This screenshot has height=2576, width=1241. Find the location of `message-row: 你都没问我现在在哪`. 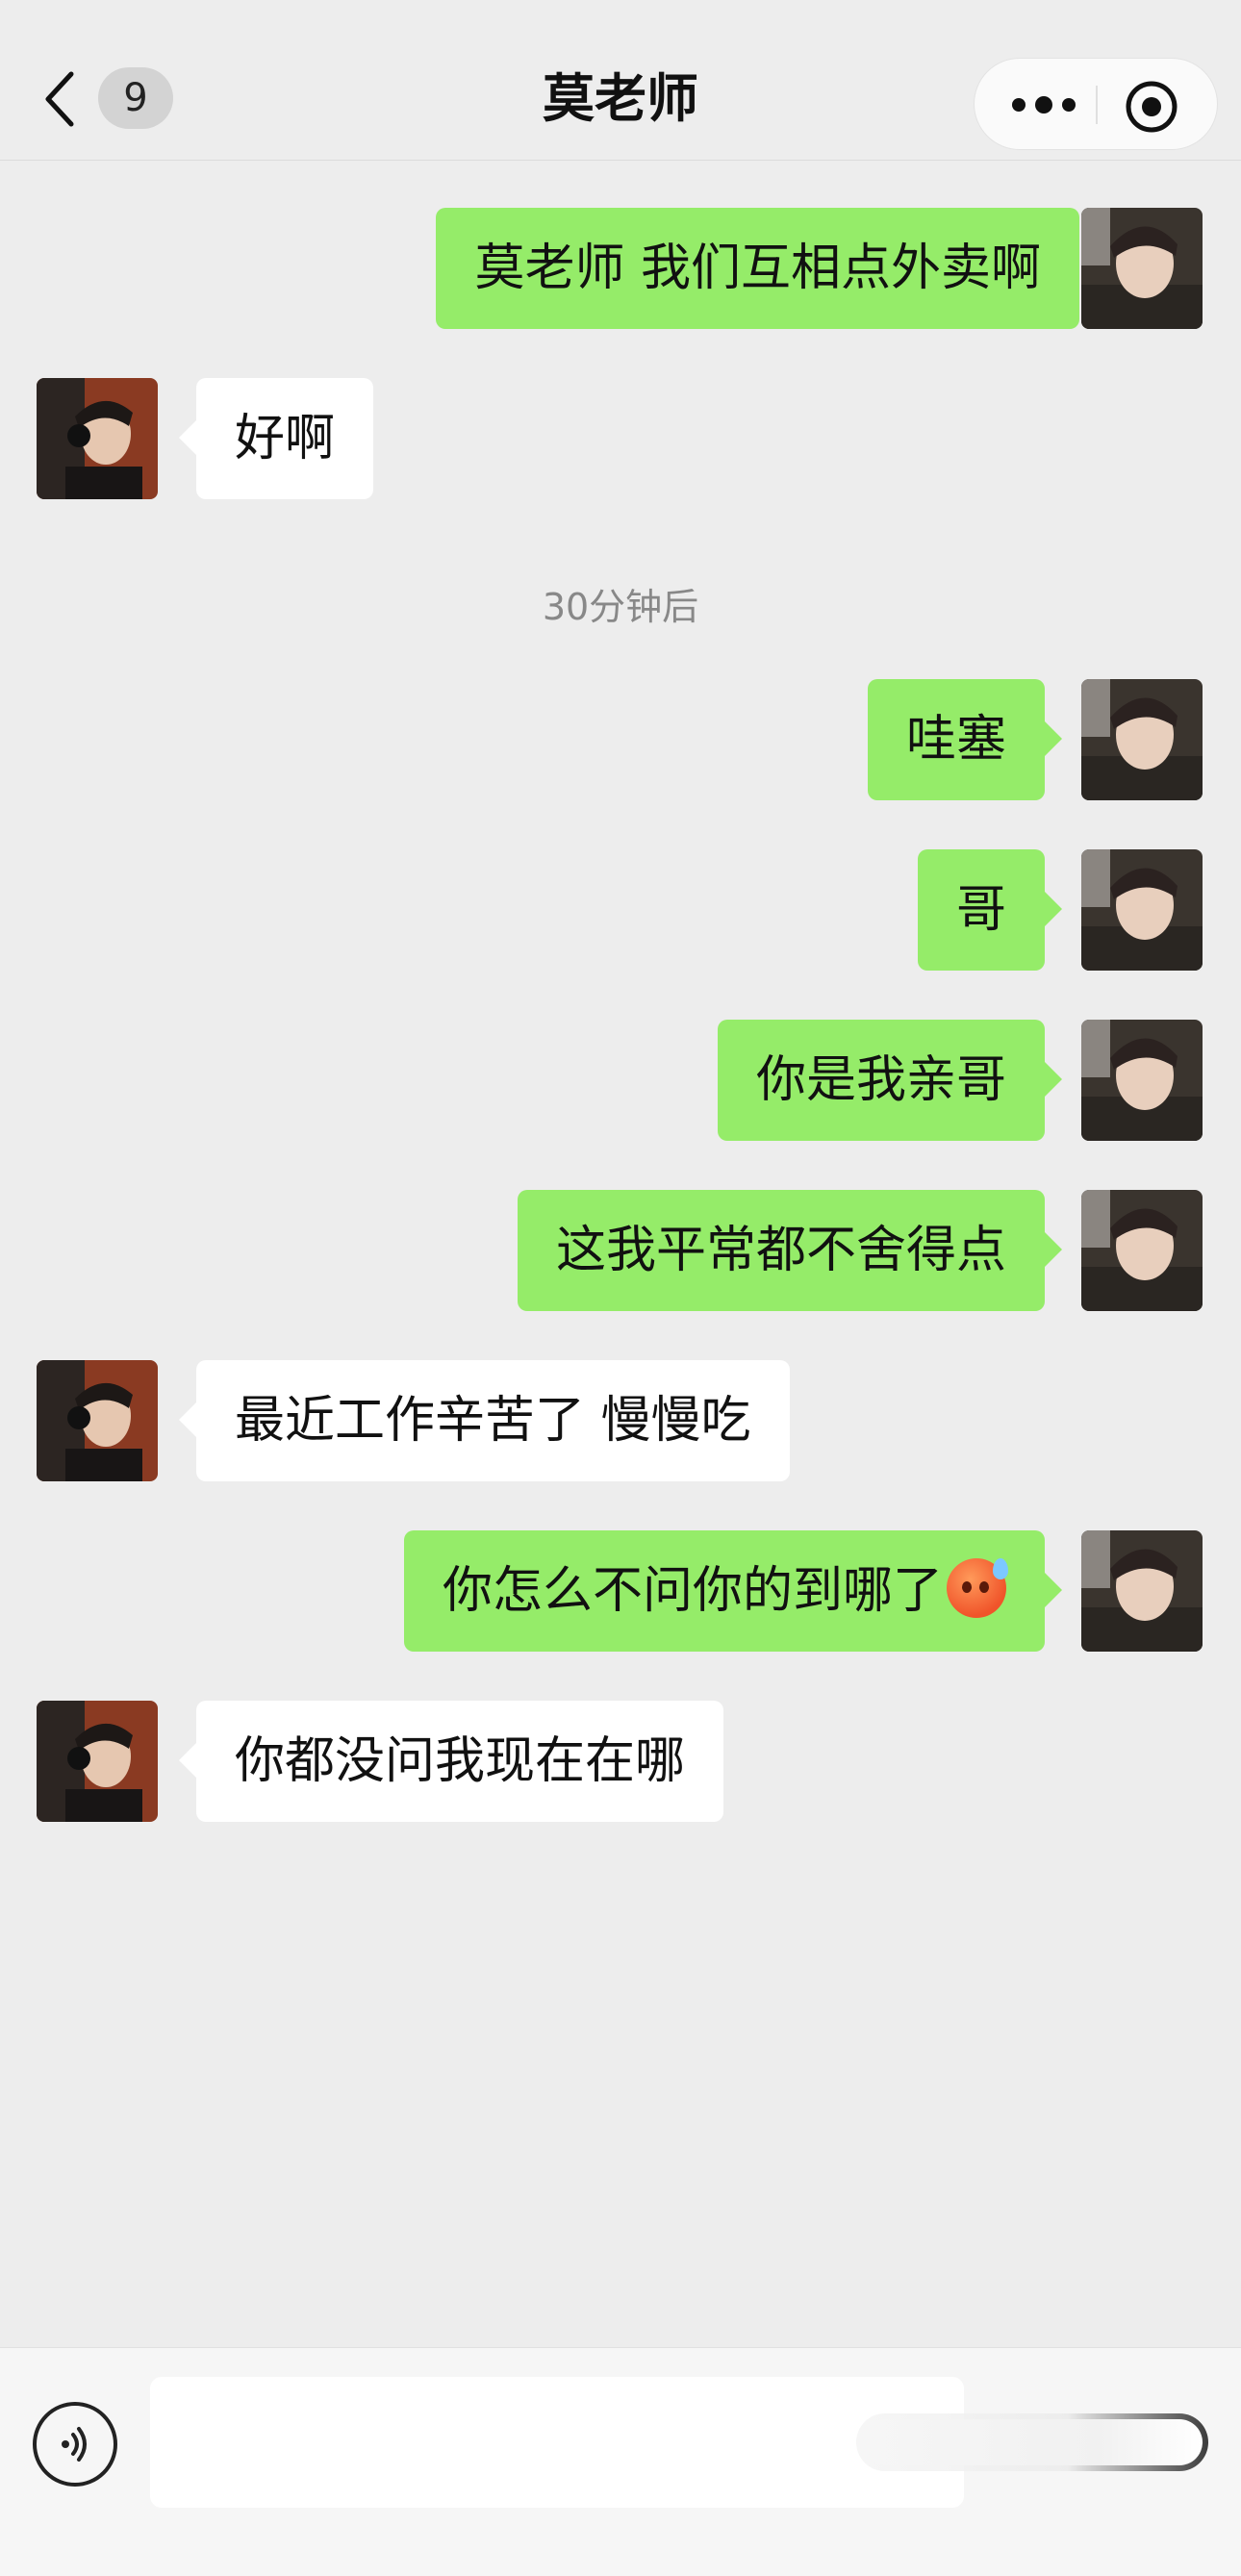

message-row: 你都没问我现在在哪 is located at coordinates (620, 1762).